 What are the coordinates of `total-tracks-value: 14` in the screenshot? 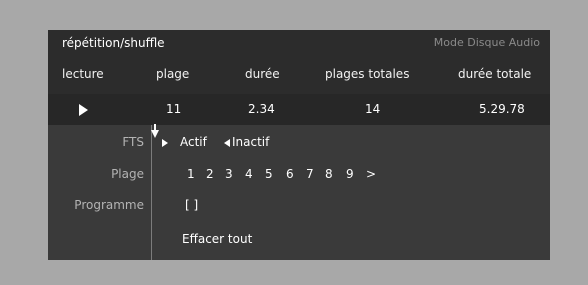 It's located at (373, 109).